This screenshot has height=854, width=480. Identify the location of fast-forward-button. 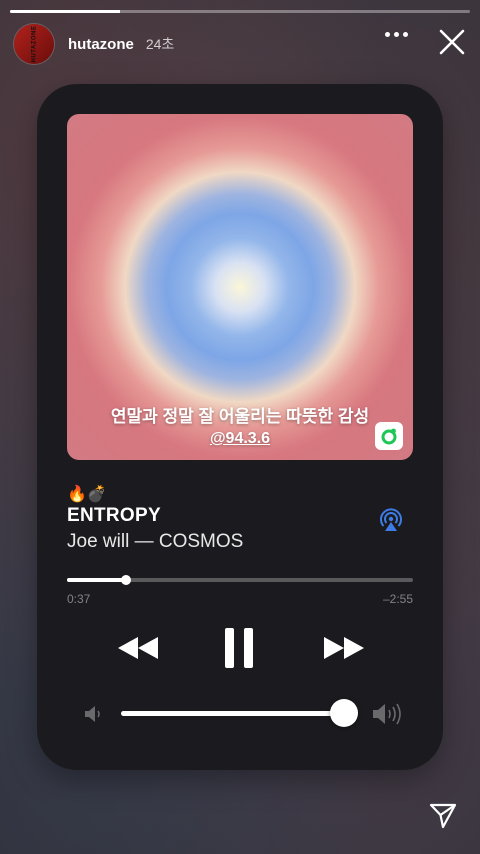
(344, 648).